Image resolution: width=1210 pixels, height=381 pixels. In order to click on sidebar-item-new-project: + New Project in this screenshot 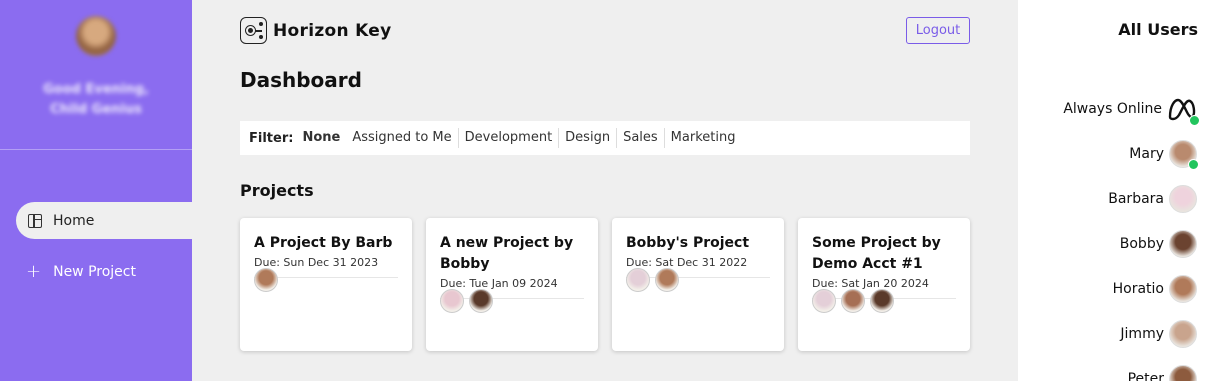, I will do `click(81, 272)`.